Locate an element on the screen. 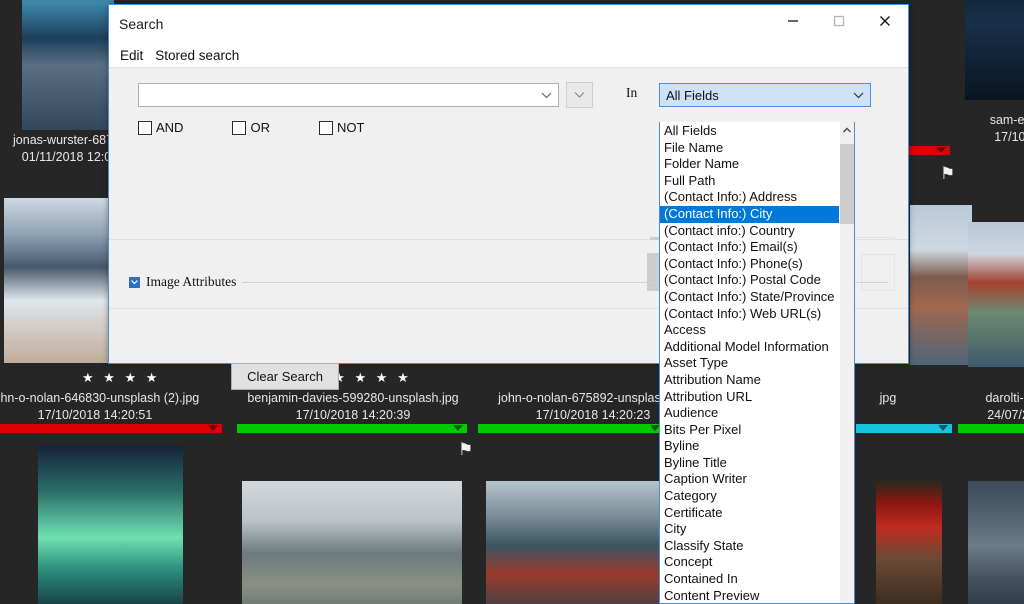  search-field-combobox: All Fields is located at coordinates (765, 95).